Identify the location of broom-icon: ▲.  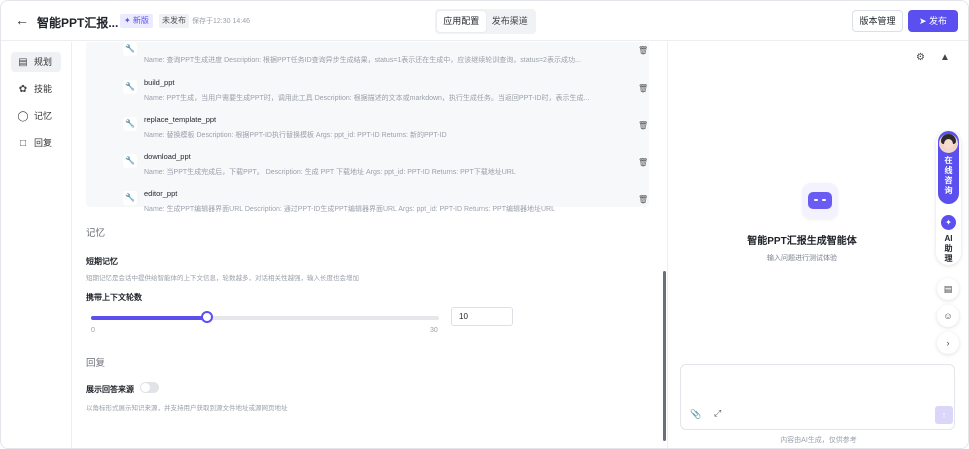
(945, 57).